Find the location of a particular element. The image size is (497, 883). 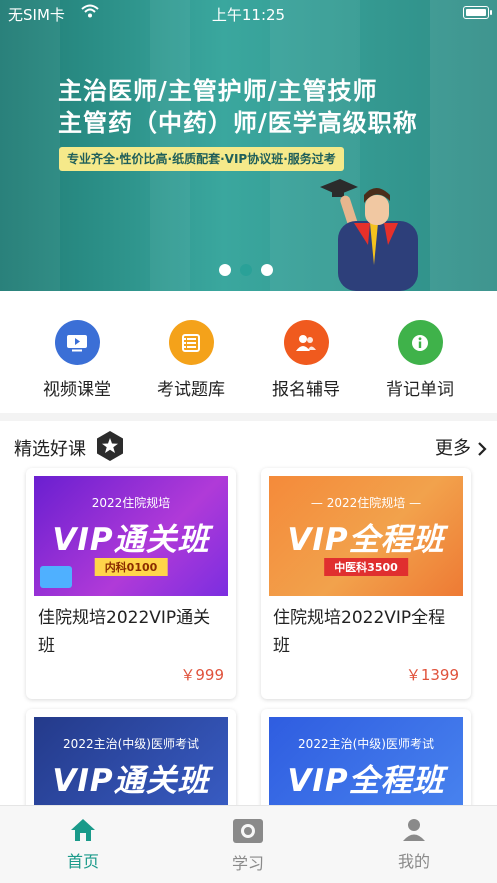

tab-label: 学习 is located at coordinates (247, 863).